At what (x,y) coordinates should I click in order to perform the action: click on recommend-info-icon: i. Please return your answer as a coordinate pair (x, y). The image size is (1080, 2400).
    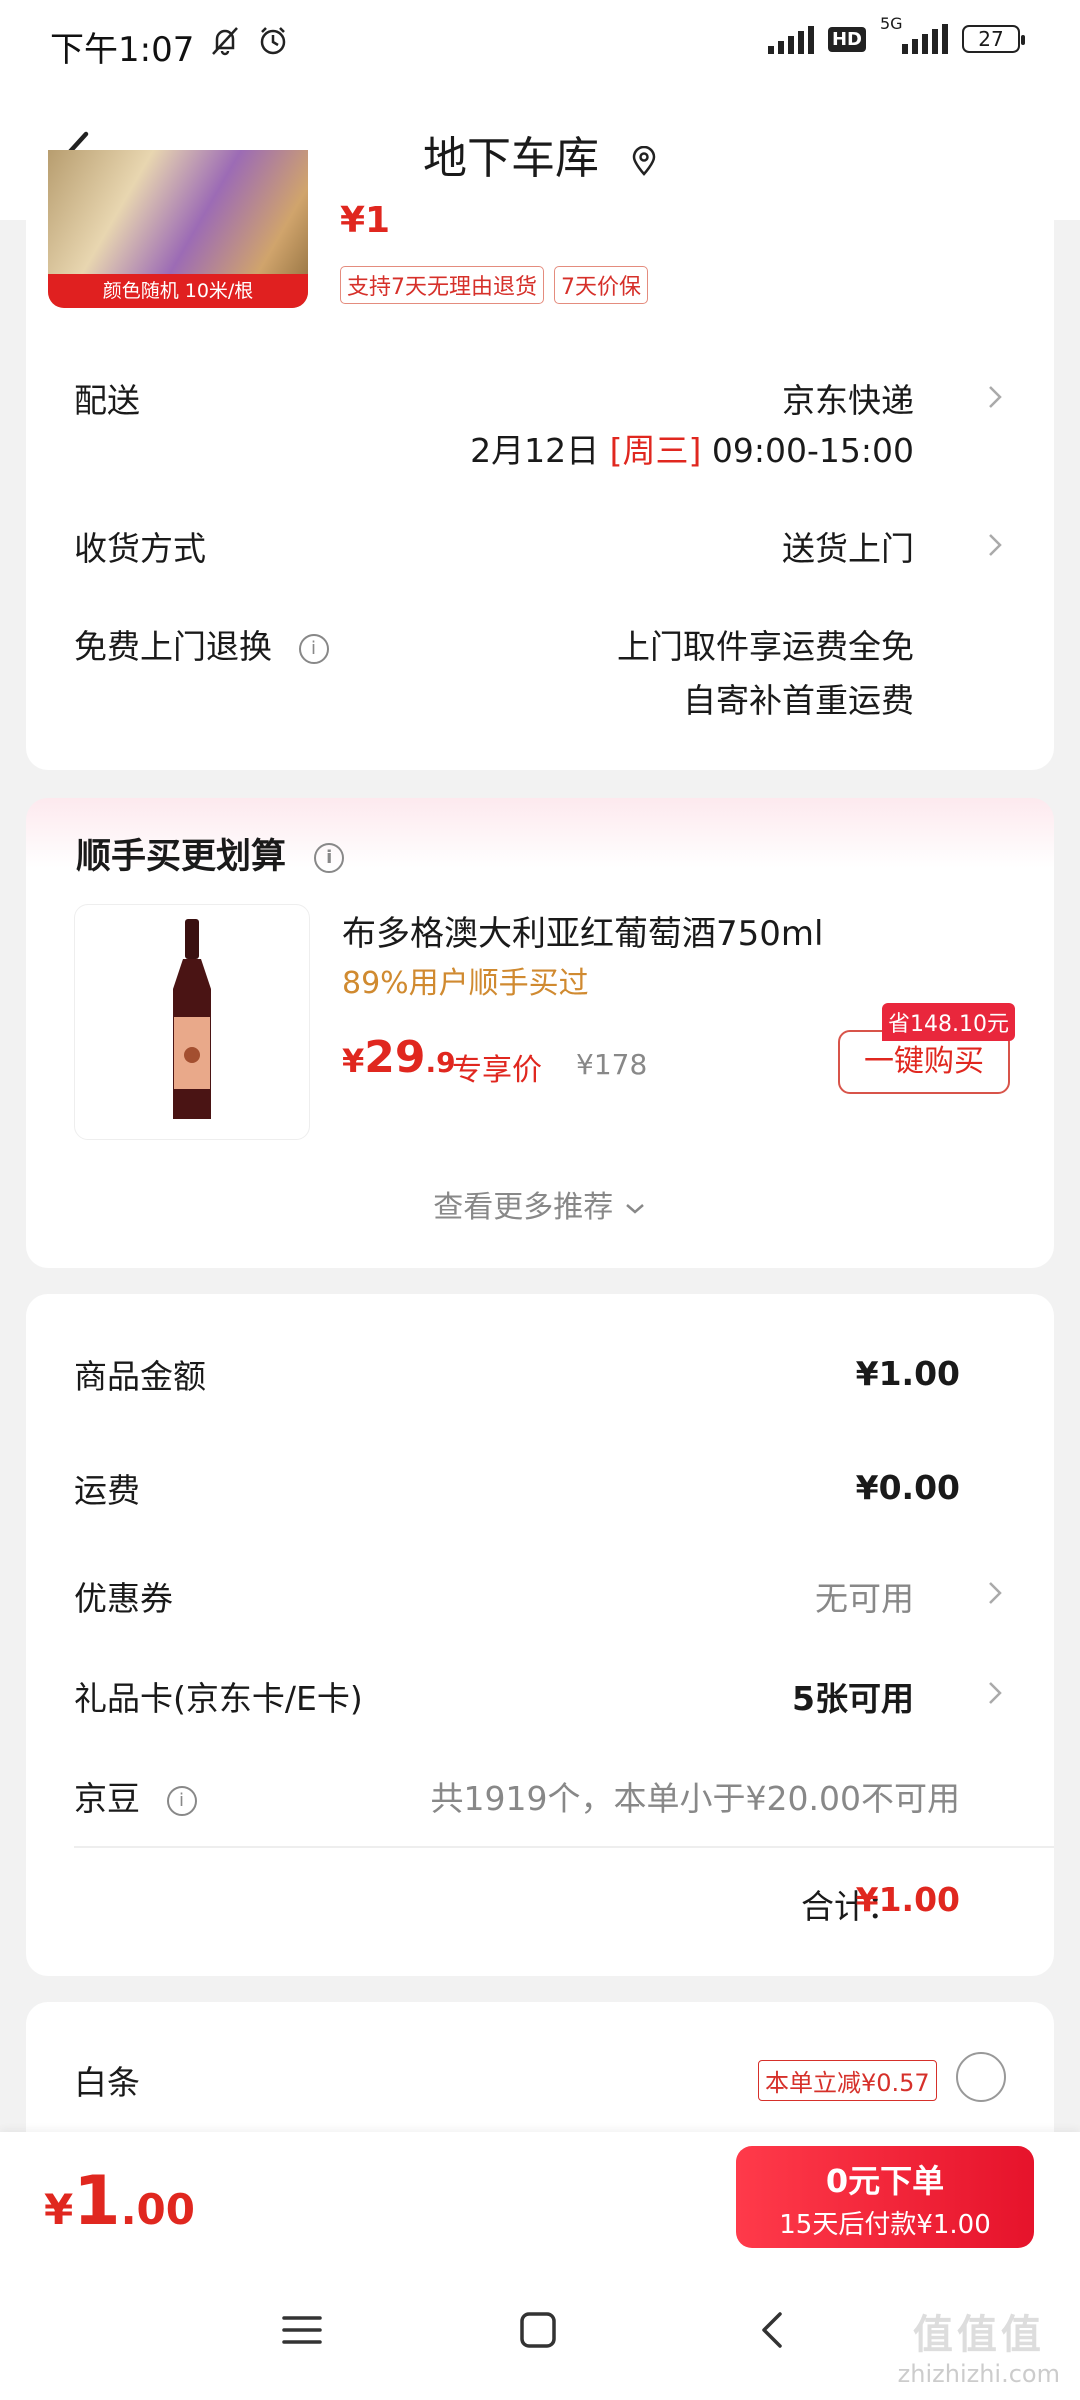
    Looking at the image, I should click on (329, 858).